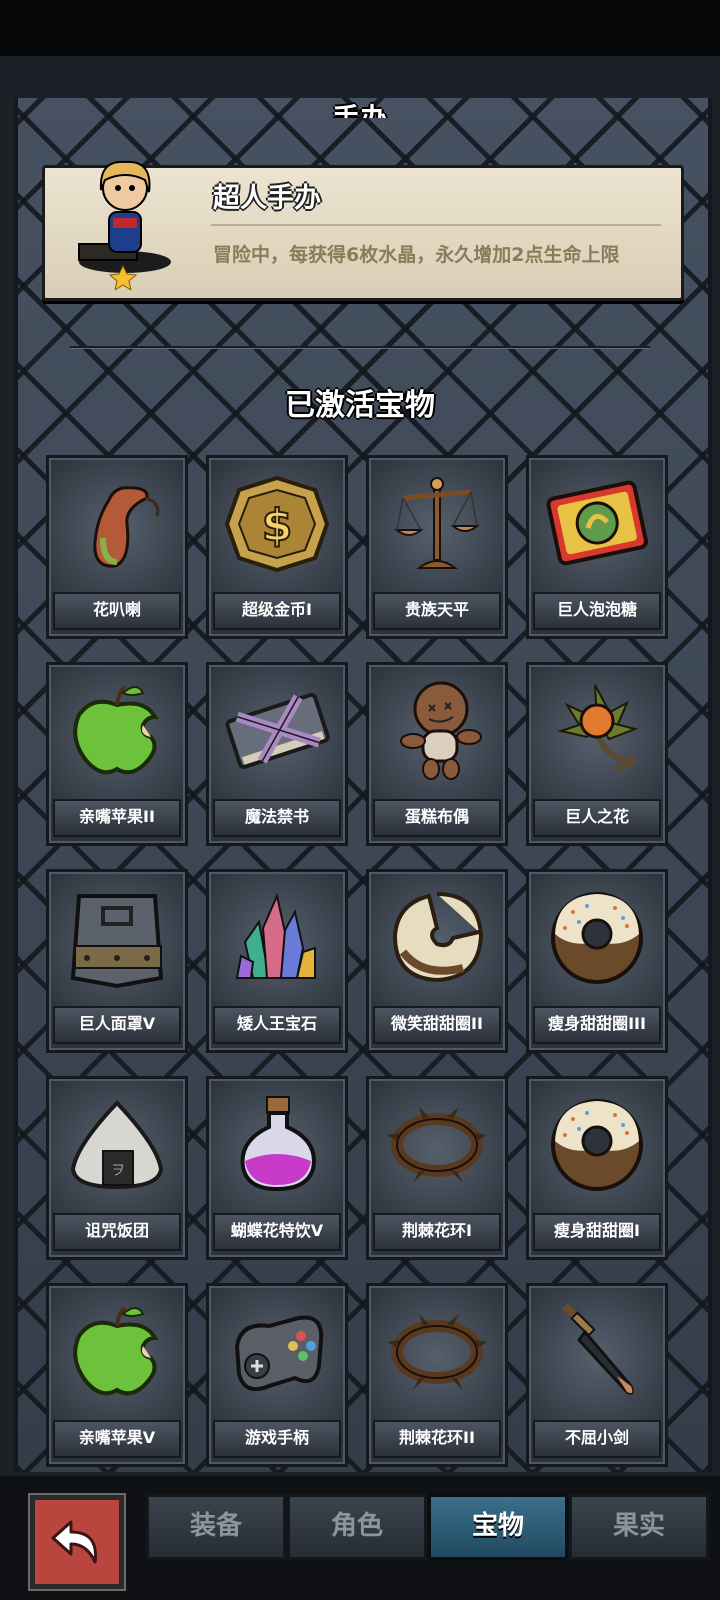 The height and width of the screenshot is (1600, 720). What do you see at coordinates (124, 225) in the screenshot?
I see `superhero-figurine-icon` at bounding box center [124, 225].